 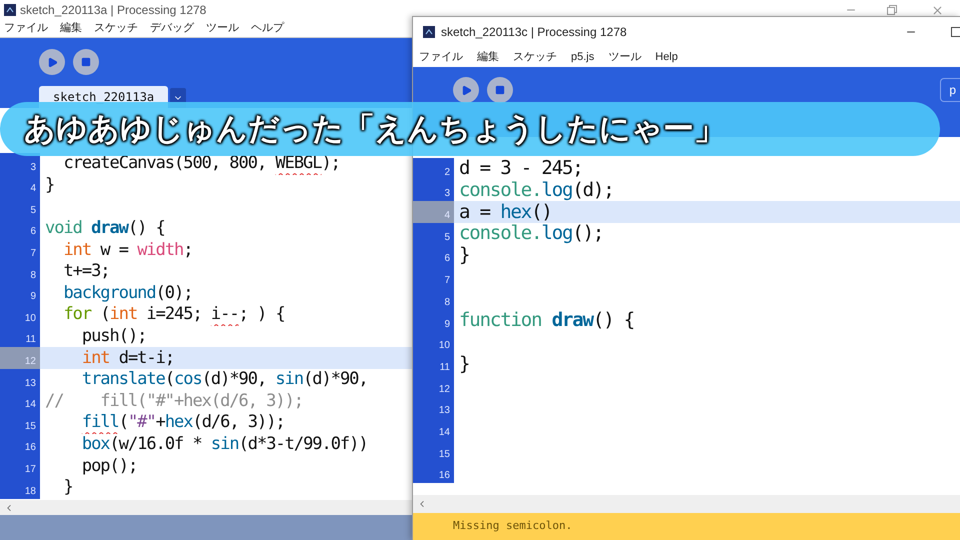 What do you see at coordinates (224, 379) in the screenshot?
I see `code-line: translate(cos(d)*90, sin(d)*90,` at bounding box center [224, 379].